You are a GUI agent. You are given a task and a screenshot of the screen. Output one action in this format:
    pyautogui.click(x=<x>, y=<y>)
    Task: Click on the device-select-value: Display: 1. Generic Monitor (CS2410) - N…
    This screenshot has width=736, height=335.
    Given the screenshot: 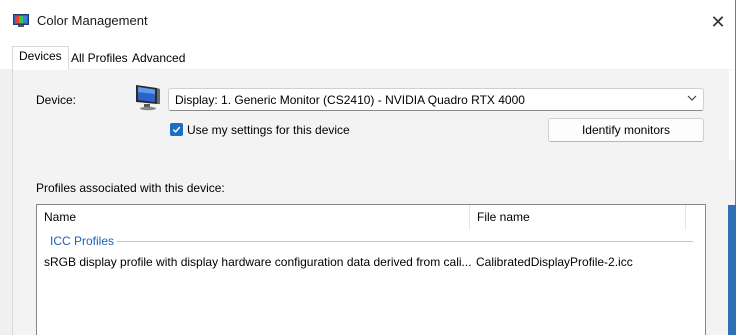 What is the action you would take?
    pyautogui.click(x=350, y=100)
    